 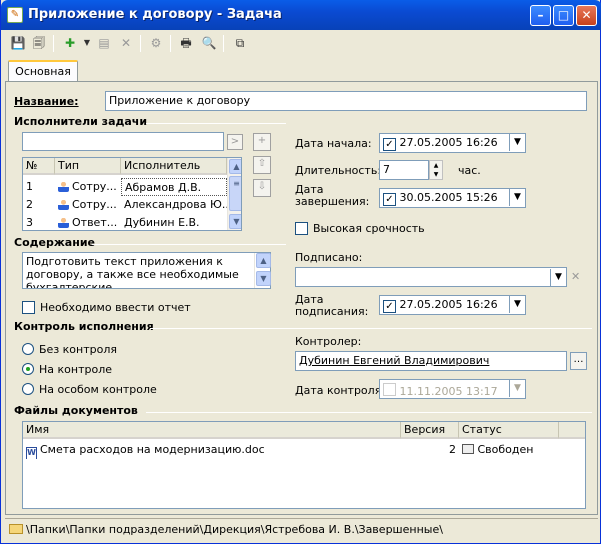 What do you see at coordinates (28, 349) in the screenshot?
I see `radio-no-control` at bounding box center [28, 349].